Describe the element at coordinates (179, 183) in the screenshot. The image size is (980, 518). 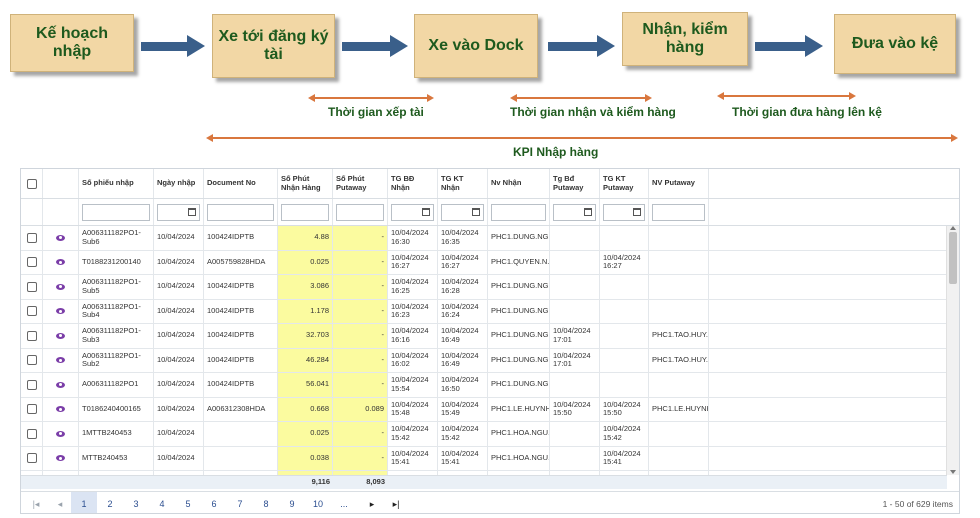
I see `header-ngay-nhap: Ngày nhập` at that location.